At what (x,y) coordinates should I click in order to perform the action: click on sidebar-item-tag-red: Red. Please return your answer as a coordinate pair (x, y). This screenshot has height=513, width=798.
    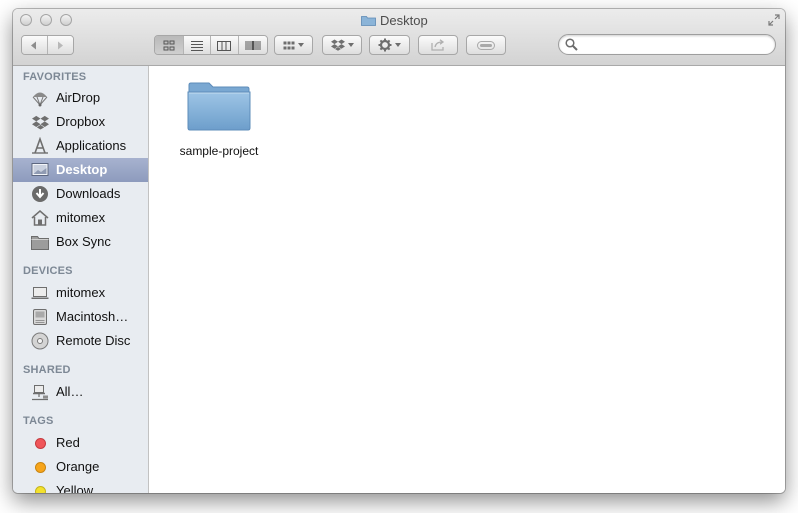
    Looking at the image, I should click on (80, 443).